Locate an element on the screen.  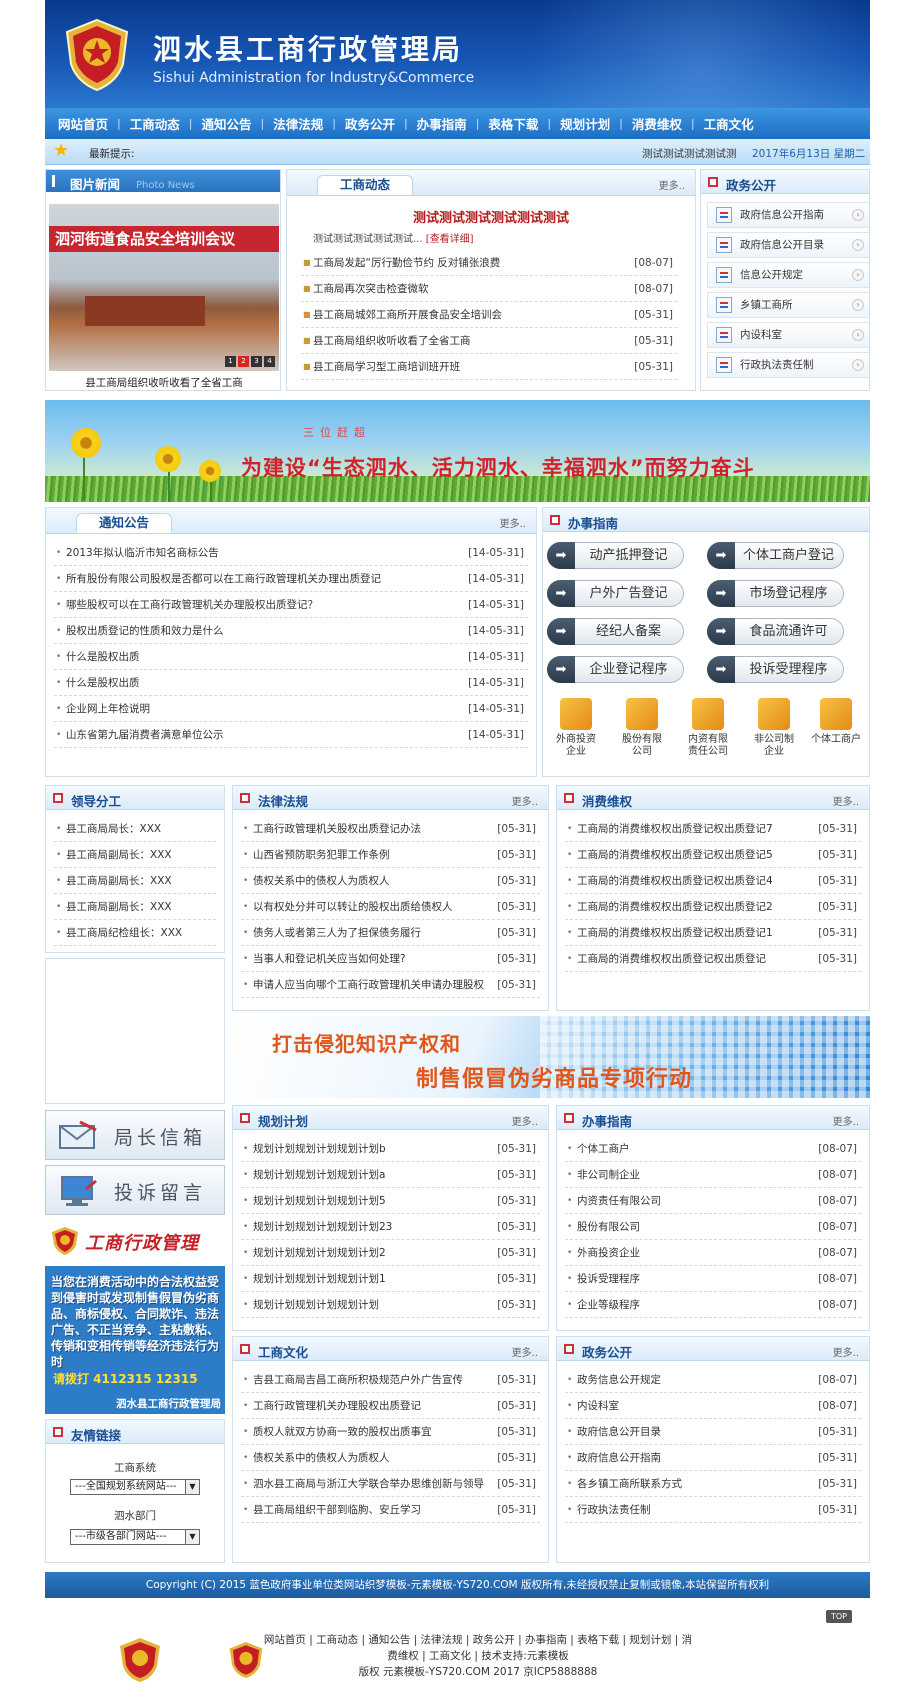
guide-btn-chattel-mortgage: ➡ 动产抵押登记 is located at coordinates (615, 555).